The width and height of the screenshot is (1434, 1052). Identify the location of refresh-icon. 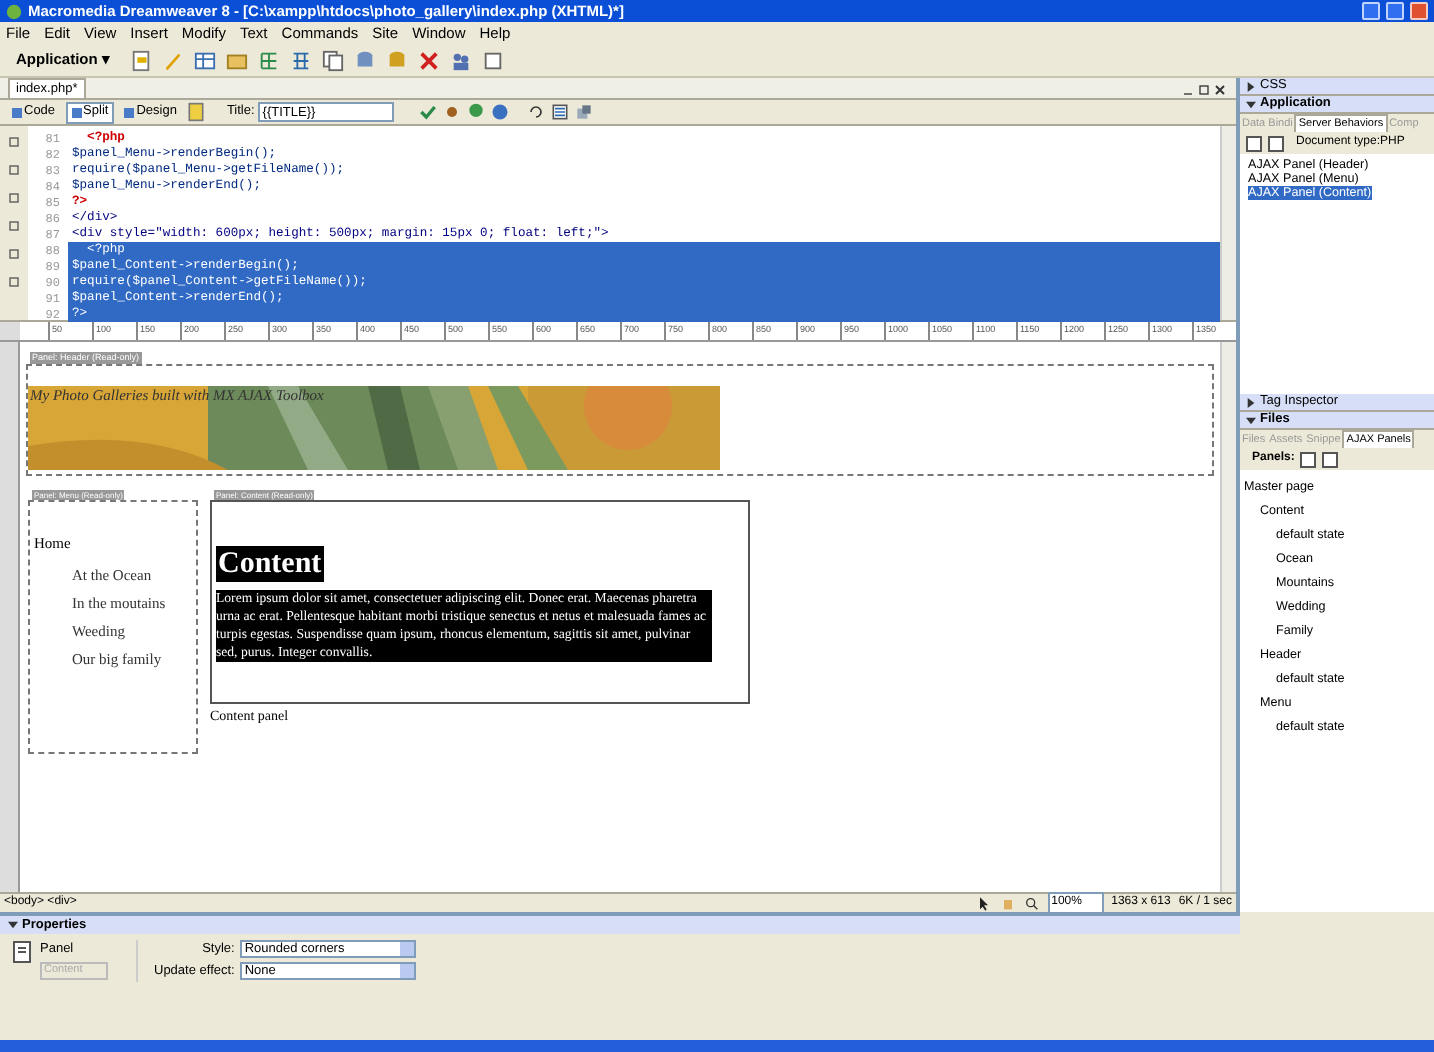
(536, 112).